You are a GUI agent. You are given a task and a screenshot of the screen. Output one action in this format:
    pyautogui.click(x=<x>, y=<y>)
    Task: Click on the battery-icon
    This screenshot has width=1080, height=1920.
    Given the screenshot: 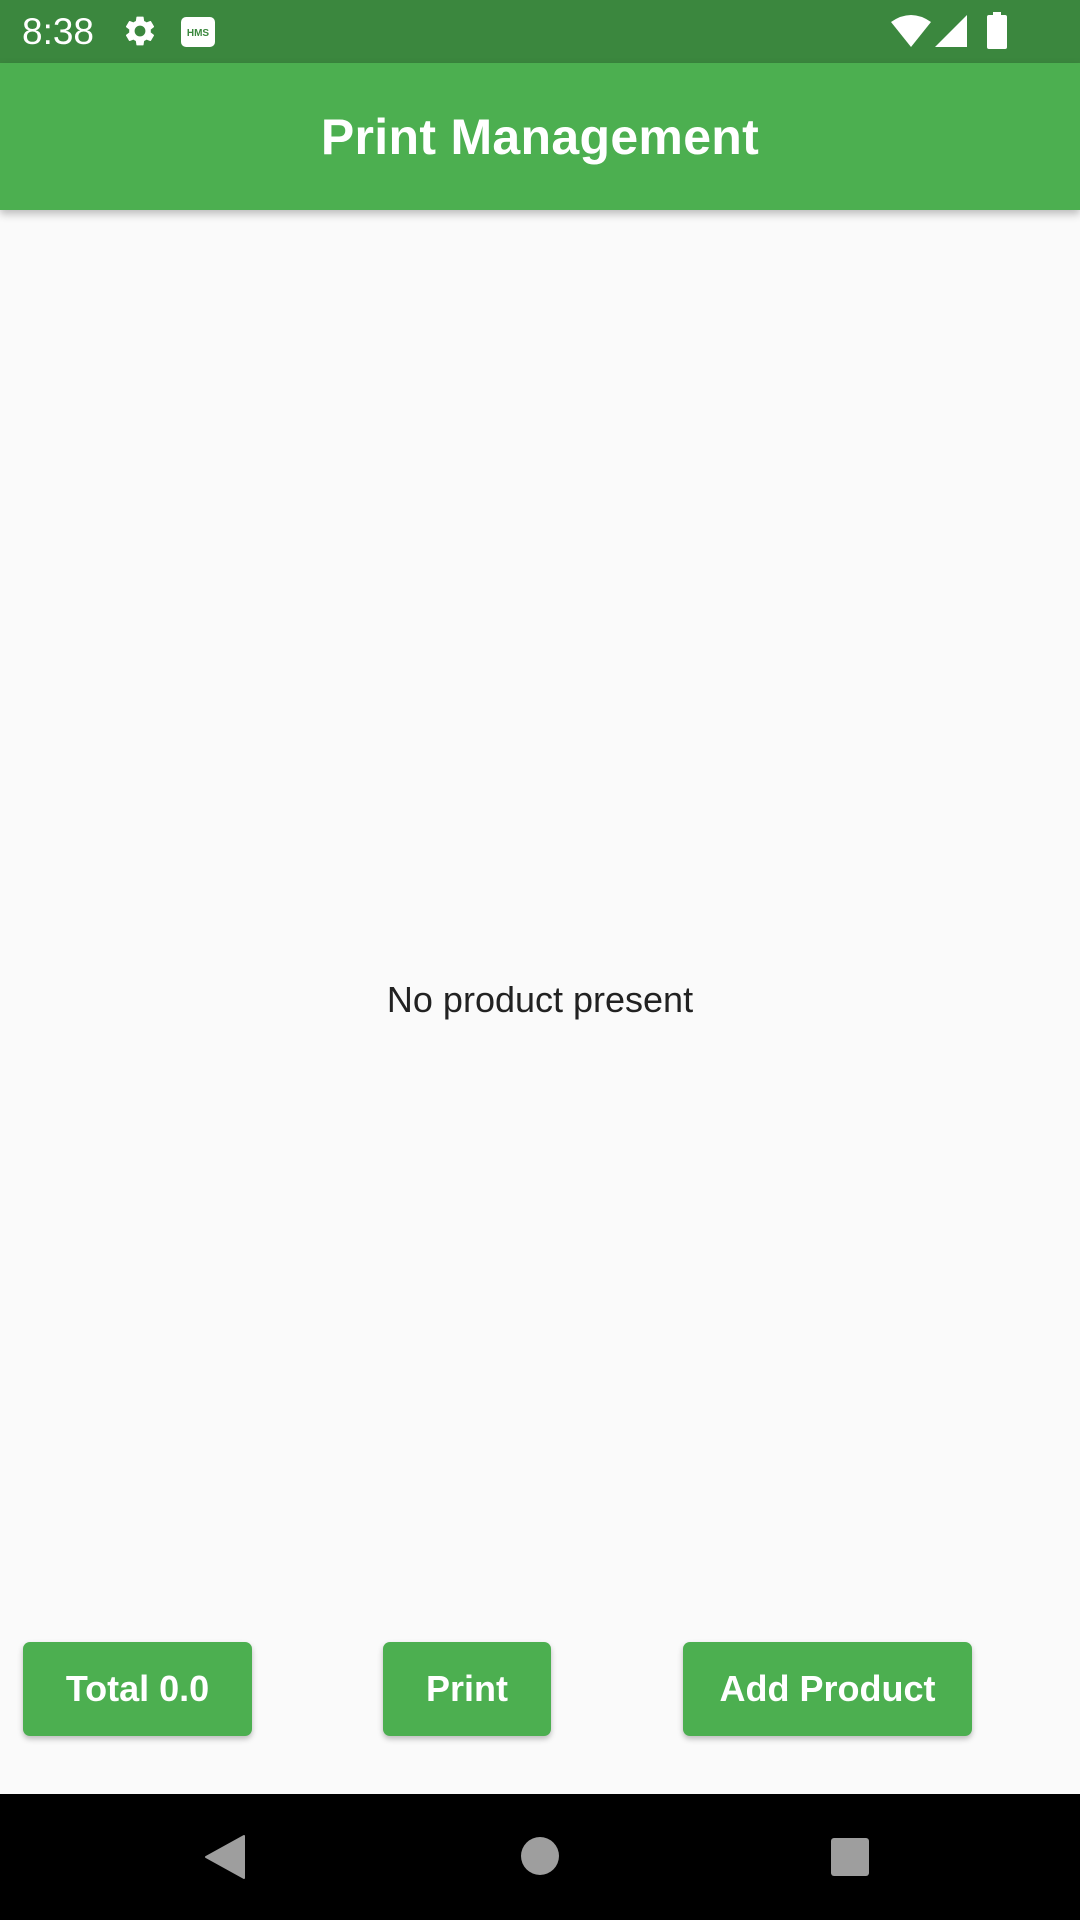 What is the action you would take?
    pyautogui.click(x=997, y=30)
    